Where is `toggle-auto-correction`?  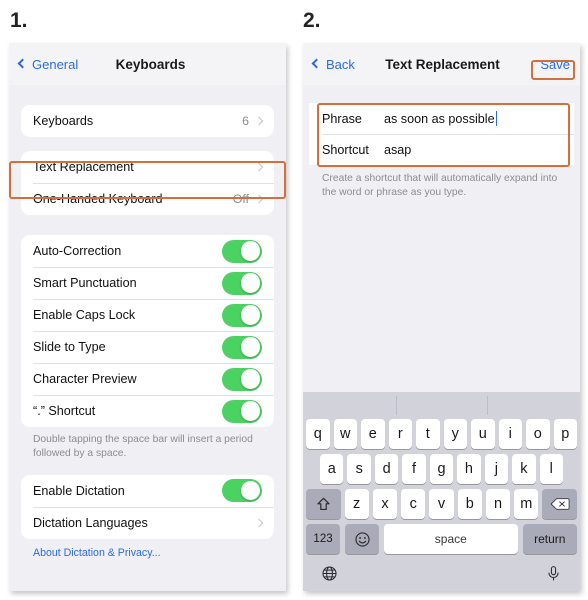
toggle-auto-correction is located at coordinates (242, 251).